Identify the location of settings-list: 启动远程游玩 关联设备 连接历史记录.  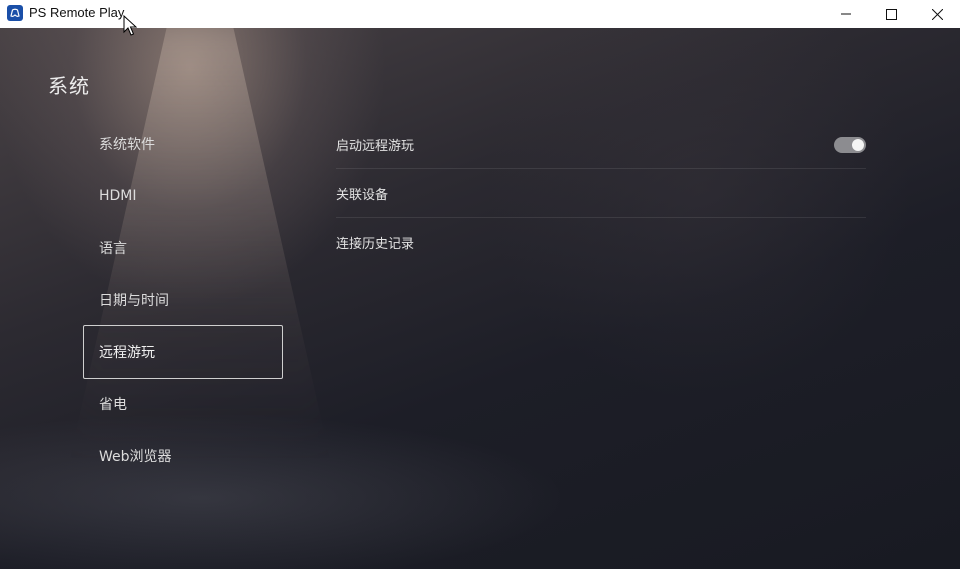
(601, 193).